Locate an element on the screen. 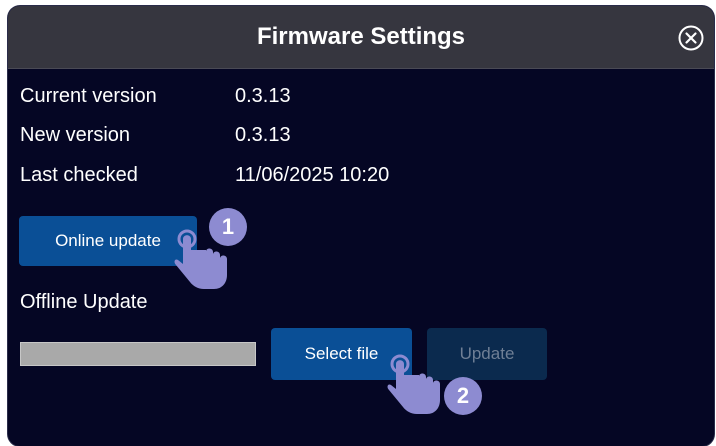  last-checked-label: Last checked is located at coordinates (79, 175).